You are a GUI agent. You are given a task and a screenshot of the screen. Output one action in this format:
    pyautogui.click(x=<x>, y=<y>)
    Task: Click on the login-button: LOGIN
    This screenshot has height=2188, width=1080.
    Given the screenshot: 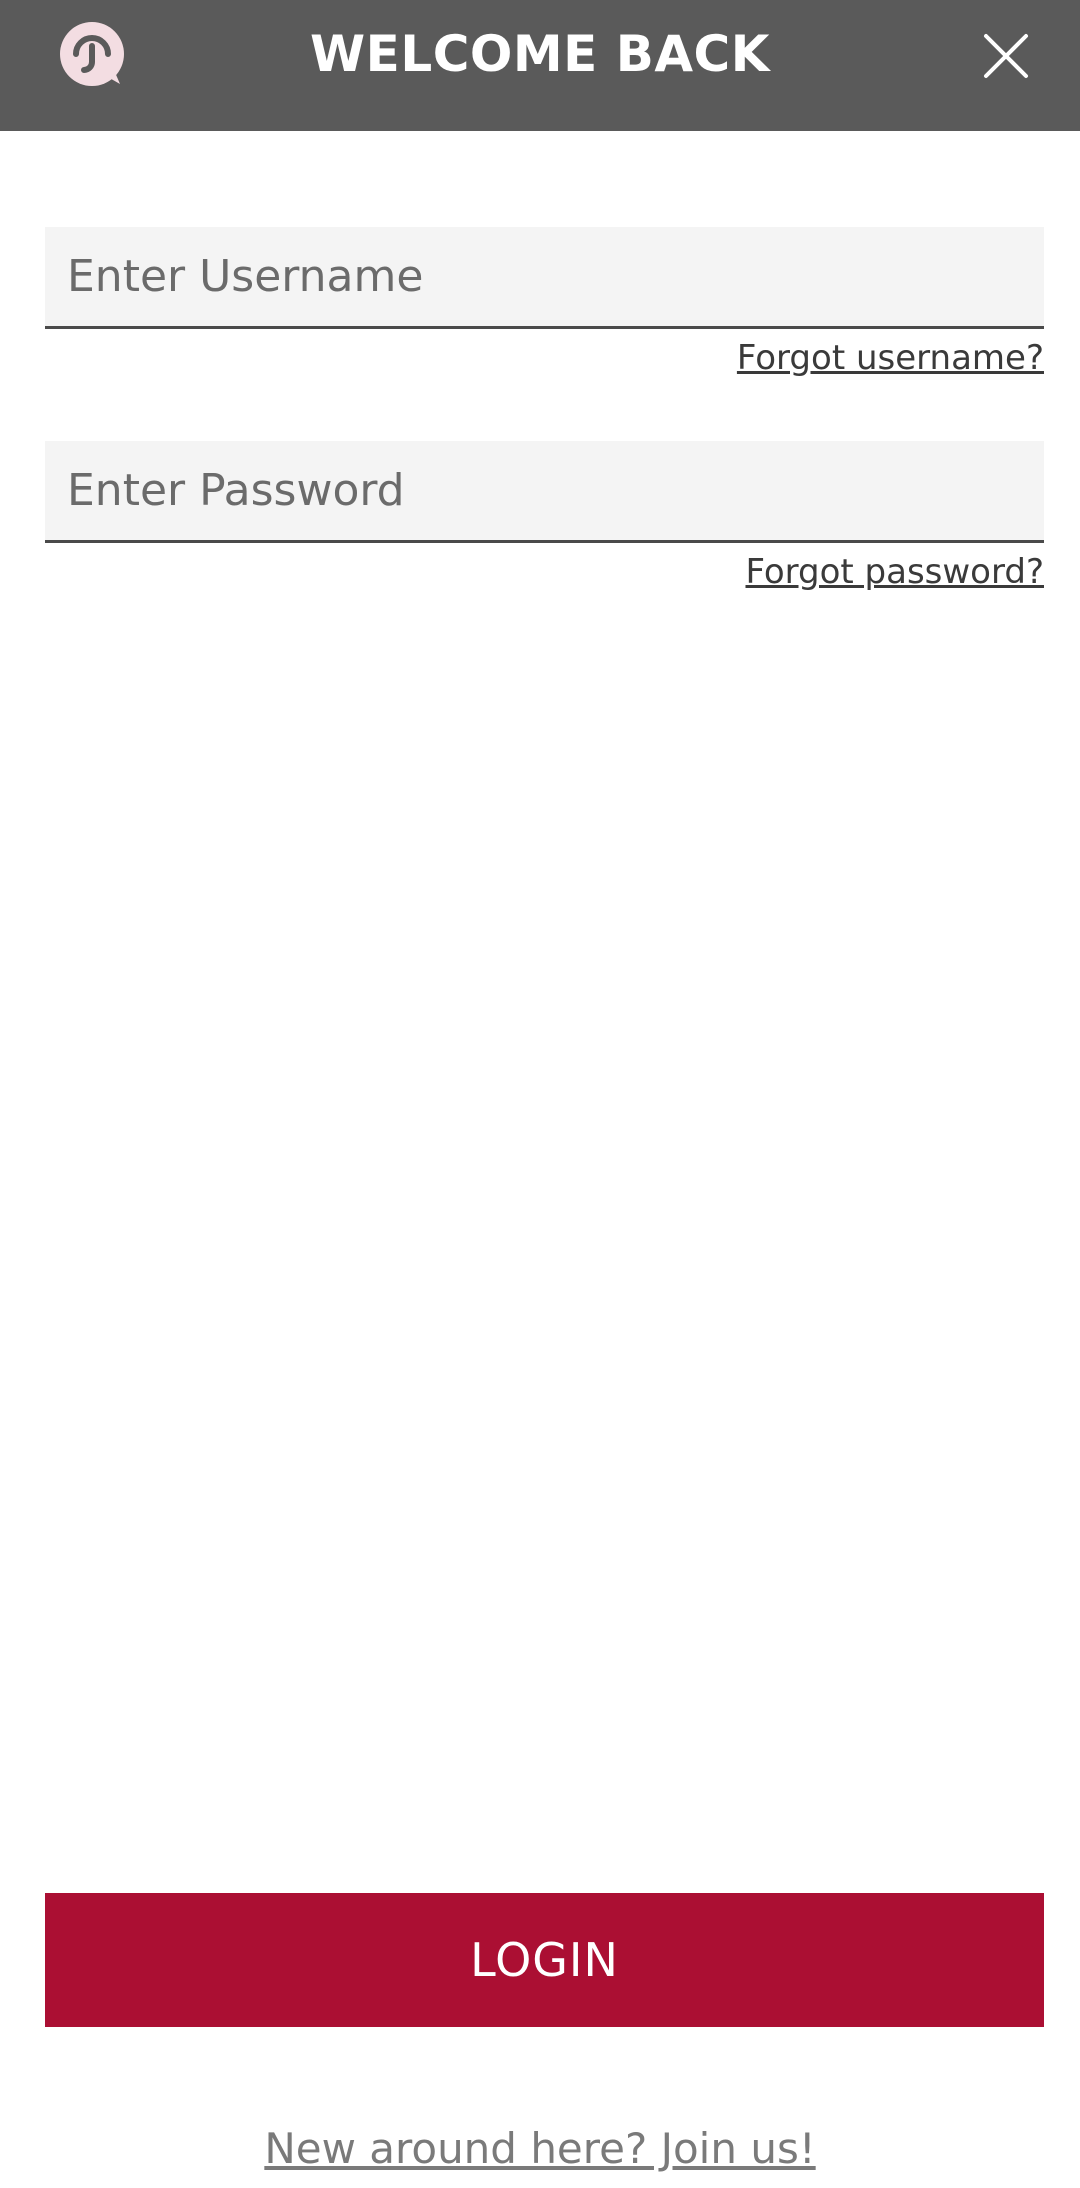 What is the action you would take?
    pyautogui.click(x=544, y=1960)
    